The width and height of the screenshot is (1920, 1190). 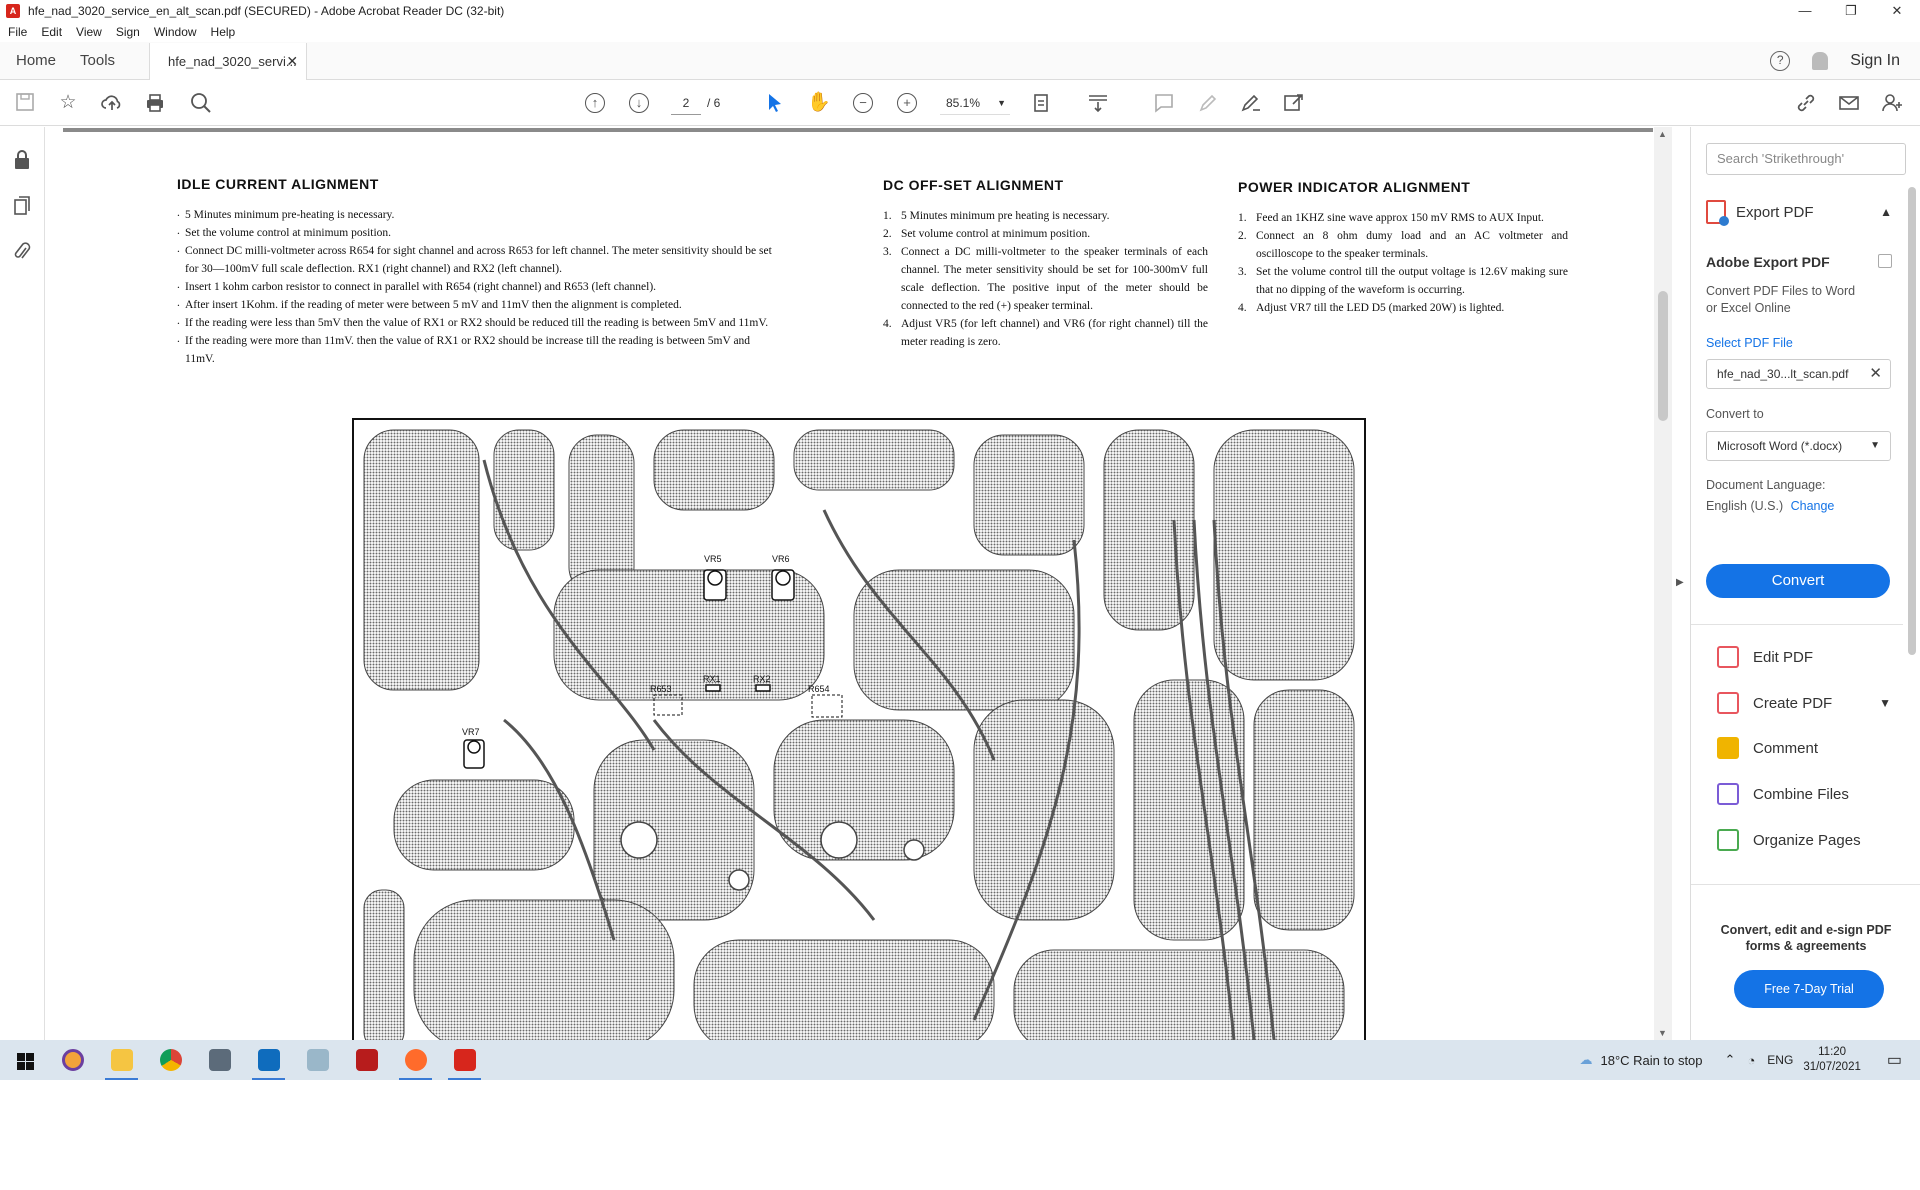 What do you see at coordinates (639, 103) in the screenshot?
I see `next-page-icon: ↓` at bounding box center [639, 103].